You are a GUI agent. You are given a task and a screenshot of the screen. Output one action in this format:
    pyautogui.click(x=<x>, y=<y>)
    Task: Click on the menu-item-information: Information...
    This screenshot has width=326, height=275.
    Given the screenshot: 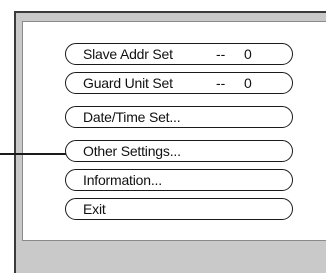 What is the action you would take?
    pyautogui.click(x=179, y=180)
    